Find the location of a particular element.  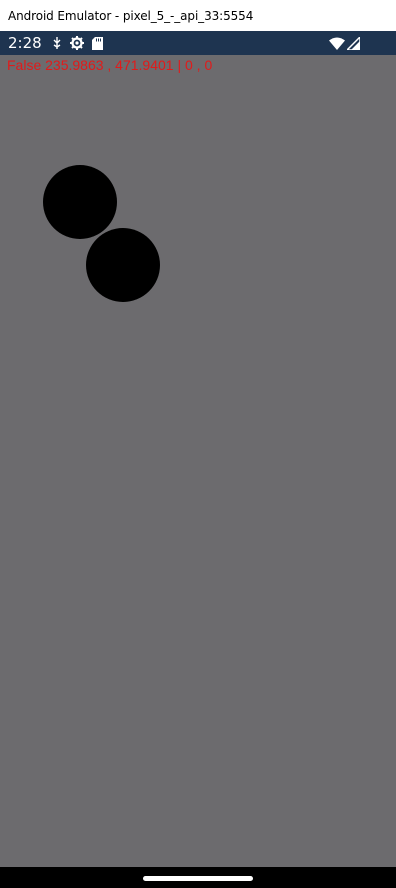

usb-debug-icon is located at coordinates (57, 43).